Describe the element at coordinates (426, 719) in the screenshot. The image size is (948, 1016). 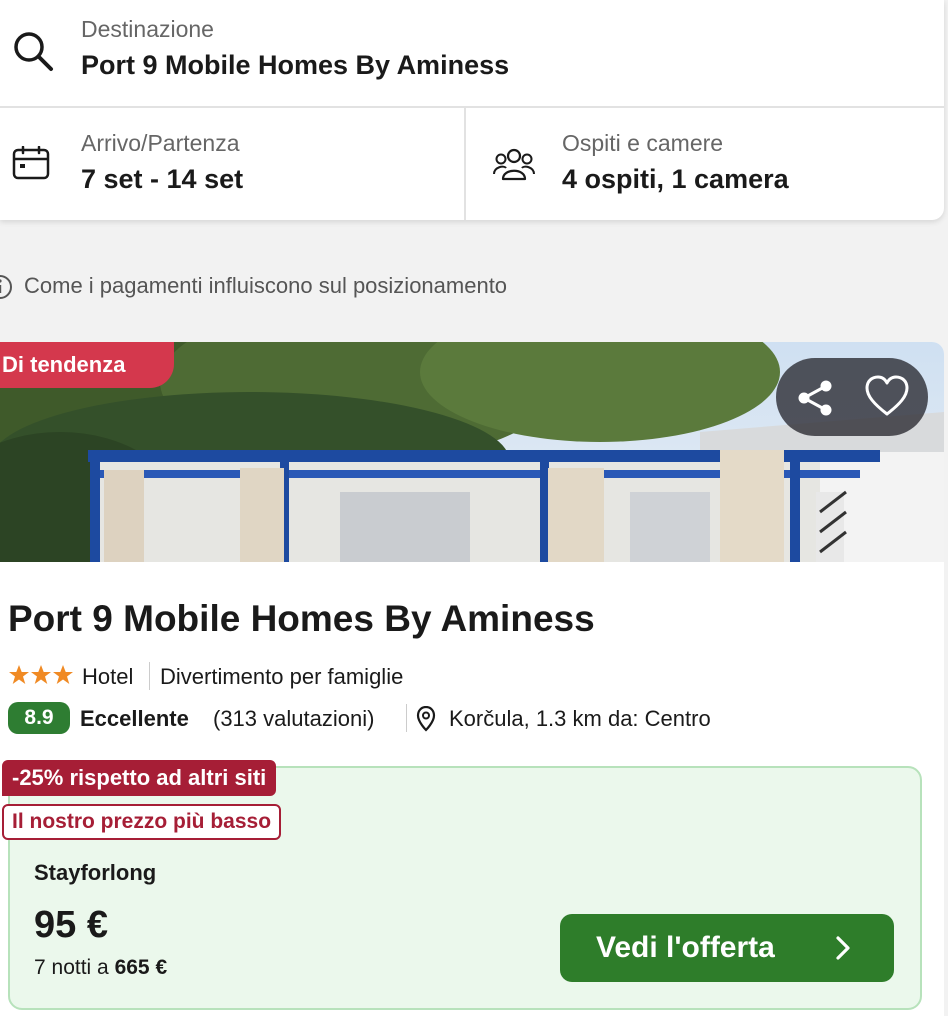
I see `map-pin-icon` at that location.